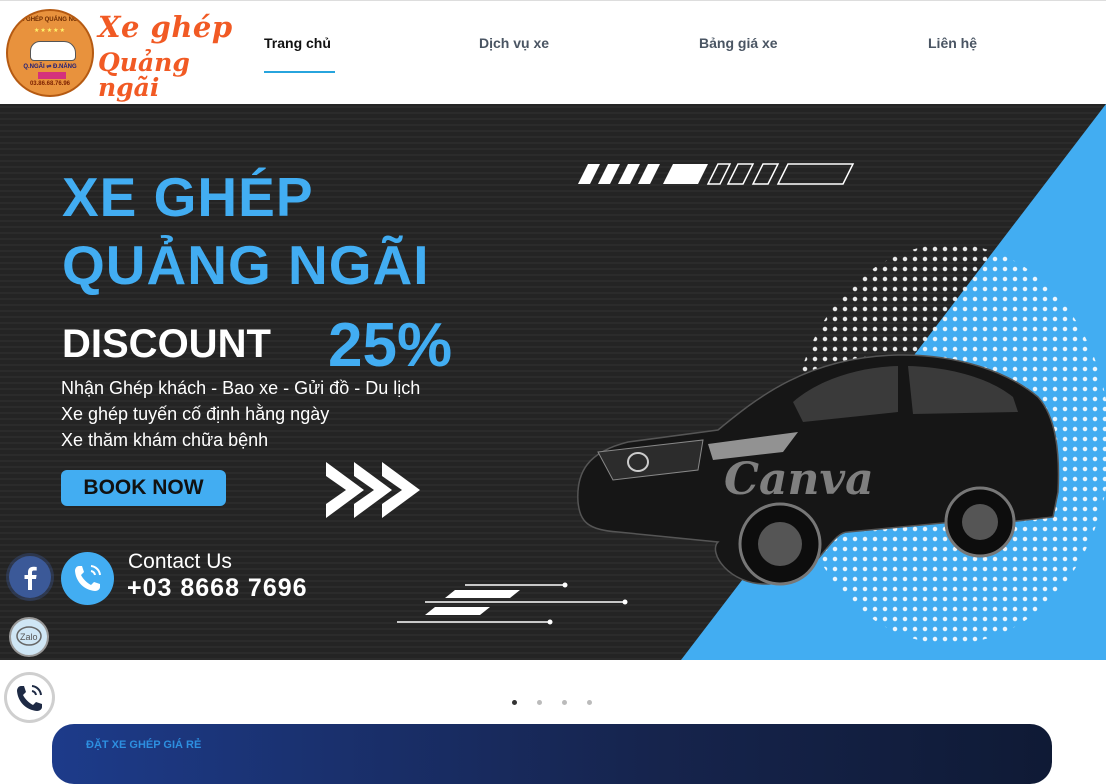 The width and height of the screenshot is (1106, 784). Describe the element at coordinates (297, 43) in the screenshot. I see `nav-item-home: Trang chủ` at that location.